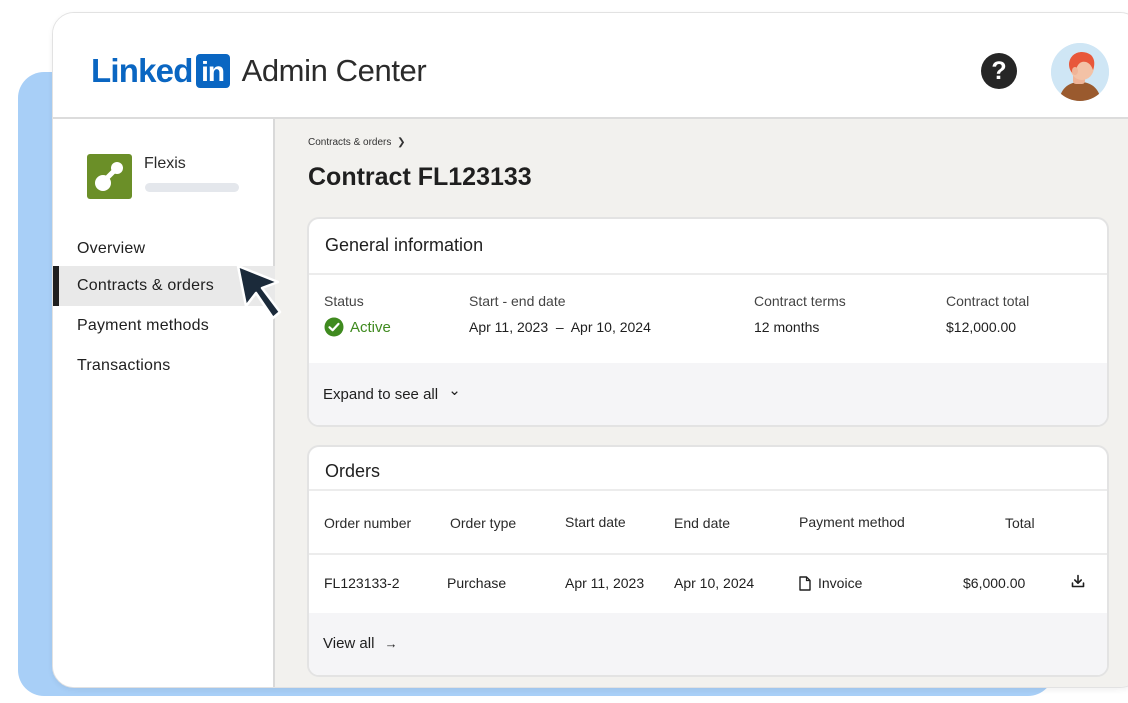 This screenshot has width=1128, height=703. I want to click on contract-terms-value: 12 months, so click(787, 327).